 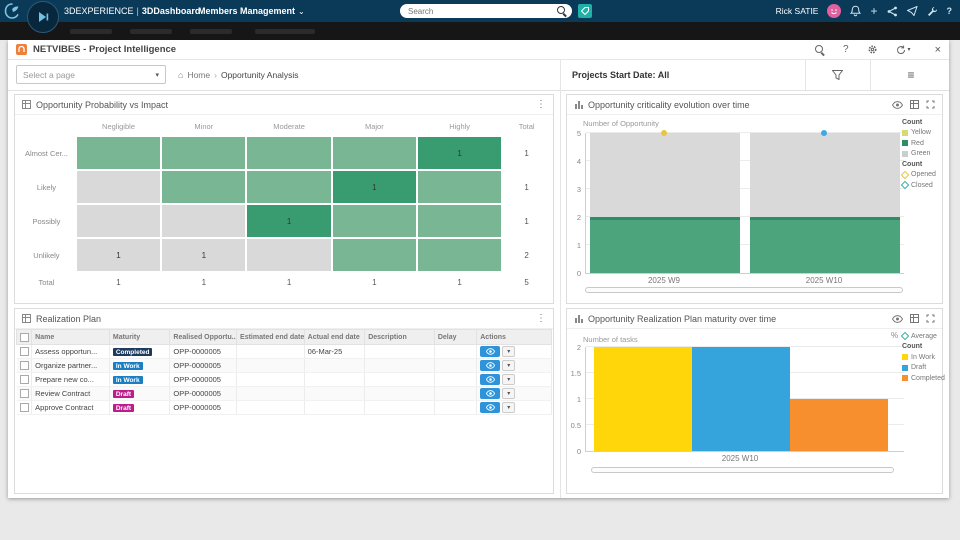 What do you see at coordinates (24, 337) in the screenshot?
I see `select-all-checkbox` at bounding box center [24, 337].